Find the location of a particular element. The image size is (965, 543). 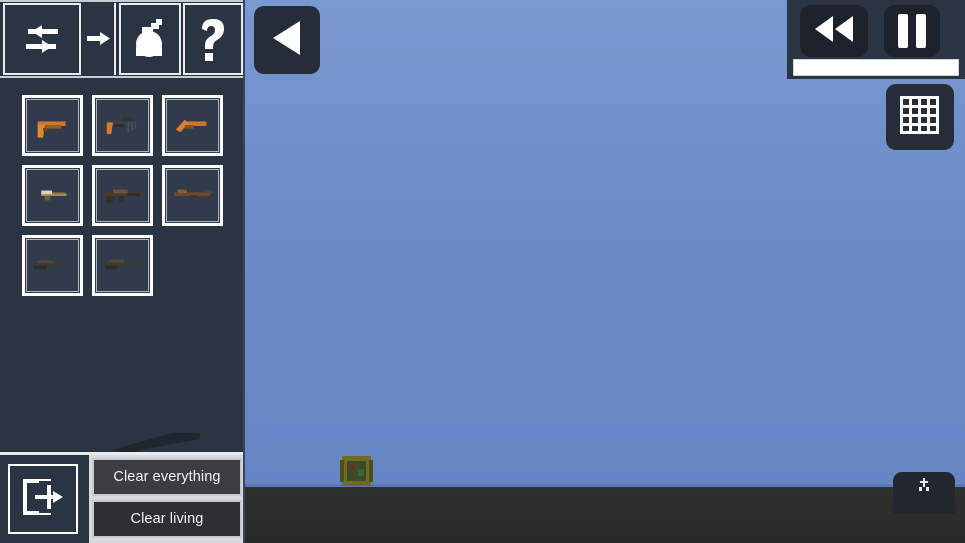

carbine-icon is located at coordinates (193, 194).